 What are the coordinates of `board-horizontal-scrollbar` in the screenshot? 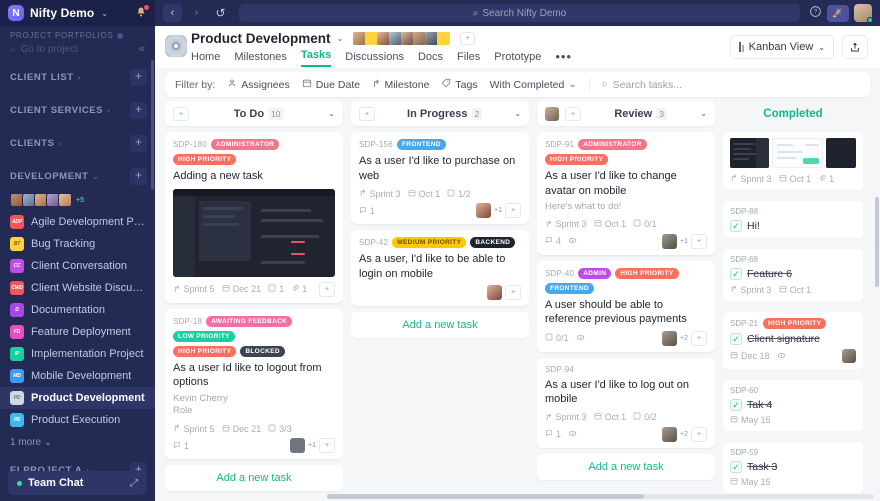 It's located at (600, 496).